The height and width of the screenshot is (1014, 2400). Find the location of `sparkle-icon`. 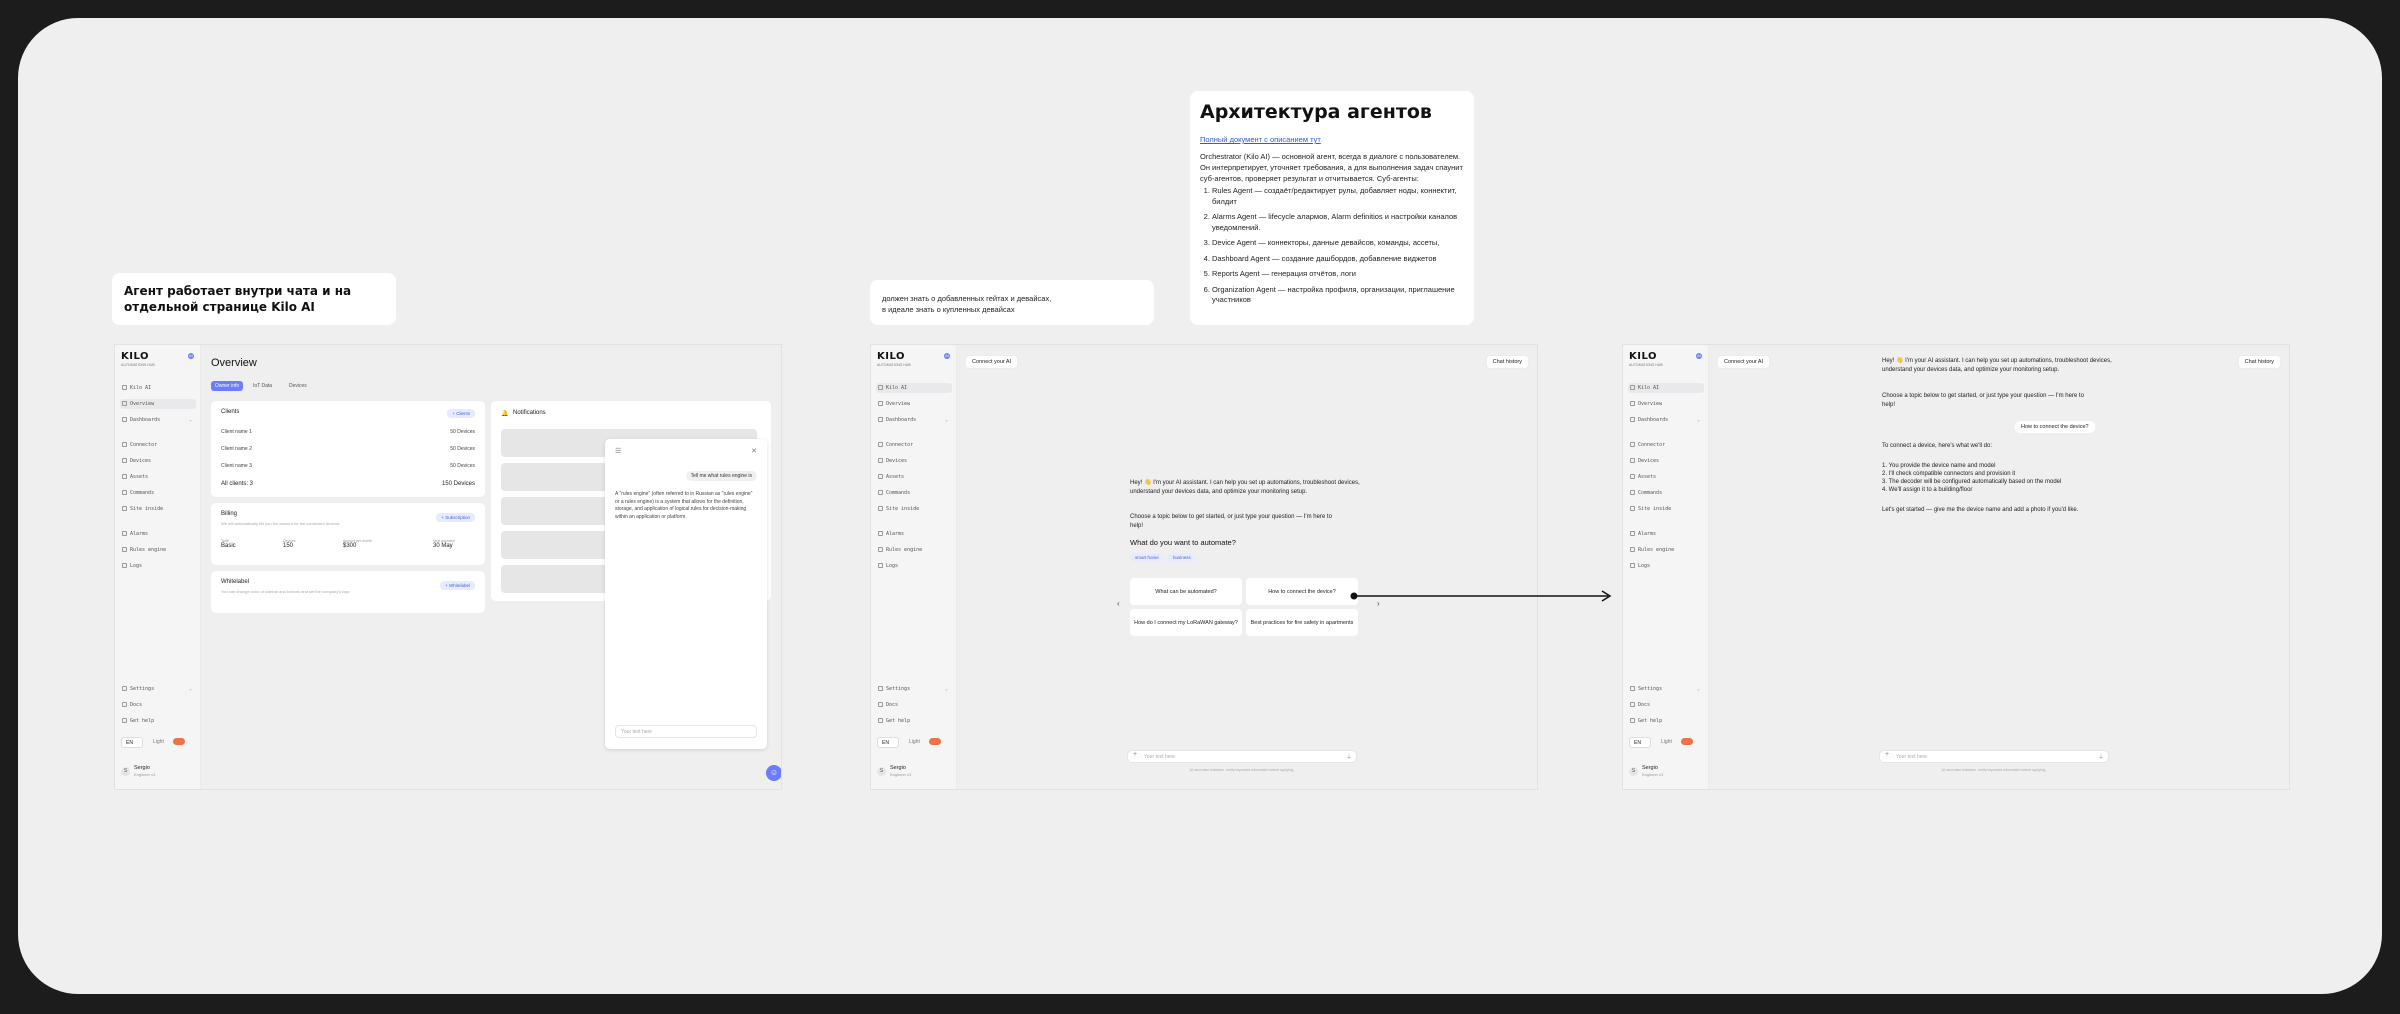

sparkle-icon is located at coordinates (124, 387).